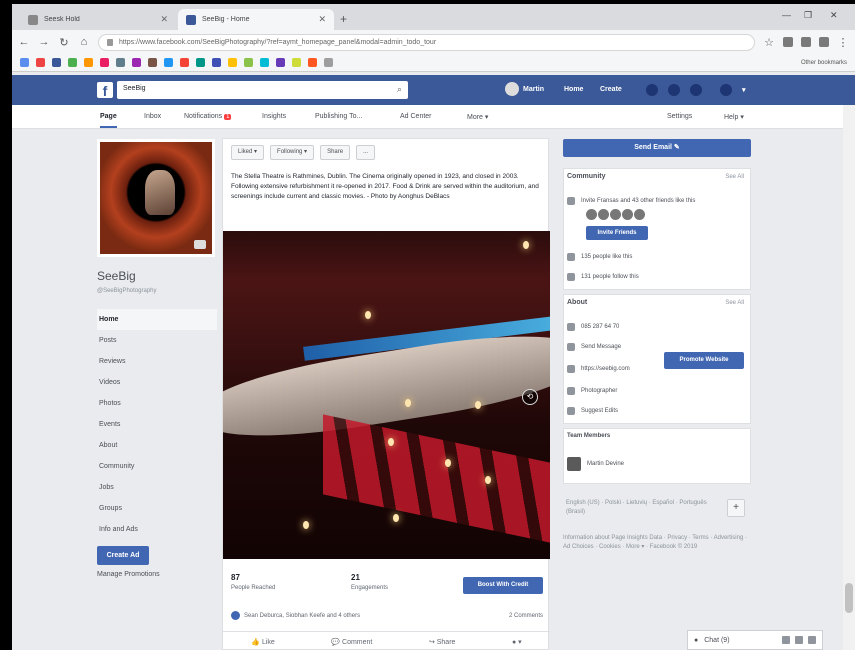  I want to click on team-member-row: Martin Devine, so click(595, 464).